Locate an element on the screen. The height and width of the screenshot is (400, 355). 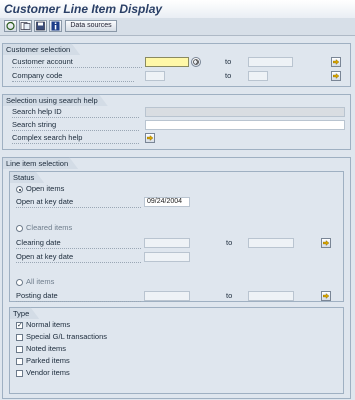
info-icon is located at coordinates (55, 26).